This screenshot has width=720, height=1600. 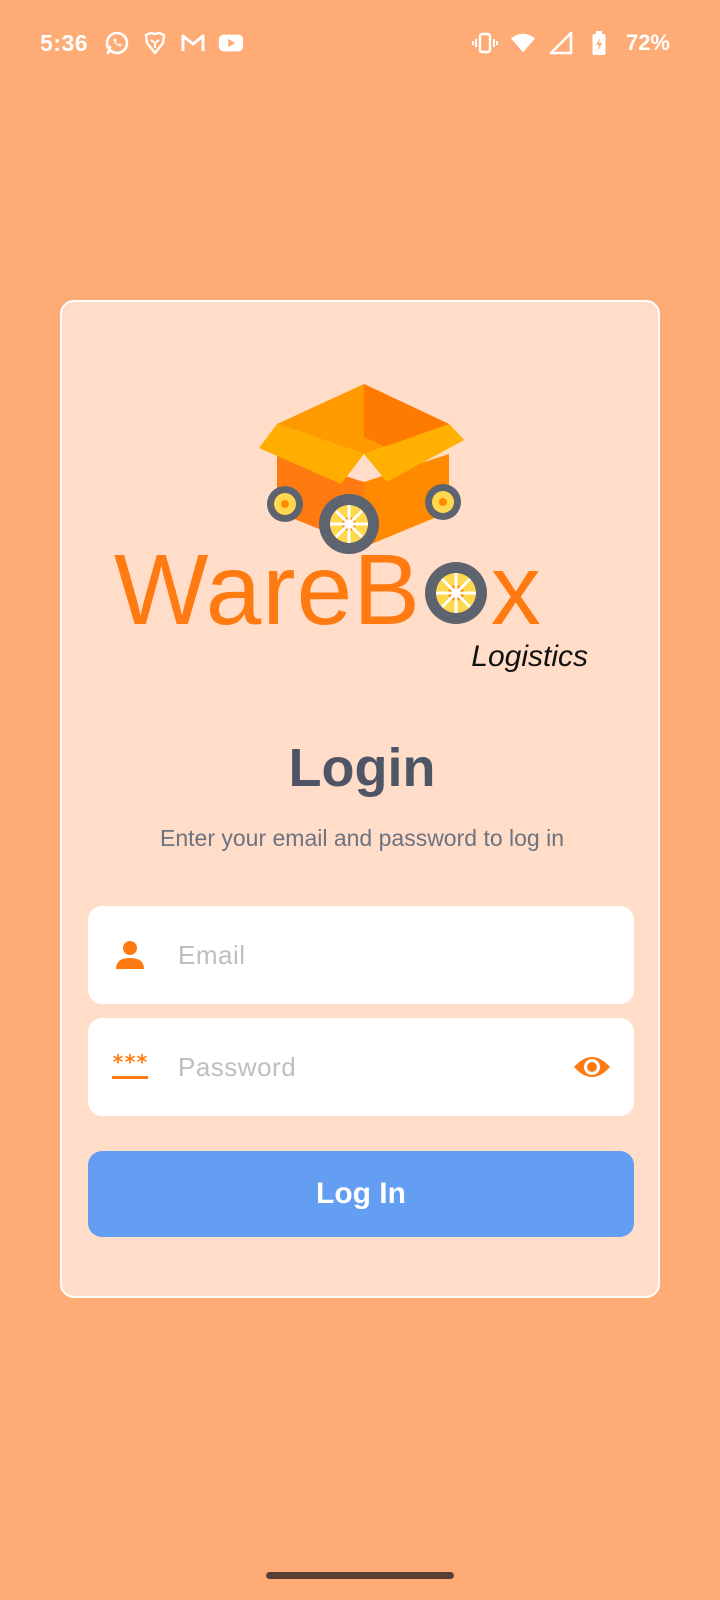 What do you see at coordinates (529, 656) in the screenshot?
I see `brand-tagline: Logistics` at bounding box center [529, 656].